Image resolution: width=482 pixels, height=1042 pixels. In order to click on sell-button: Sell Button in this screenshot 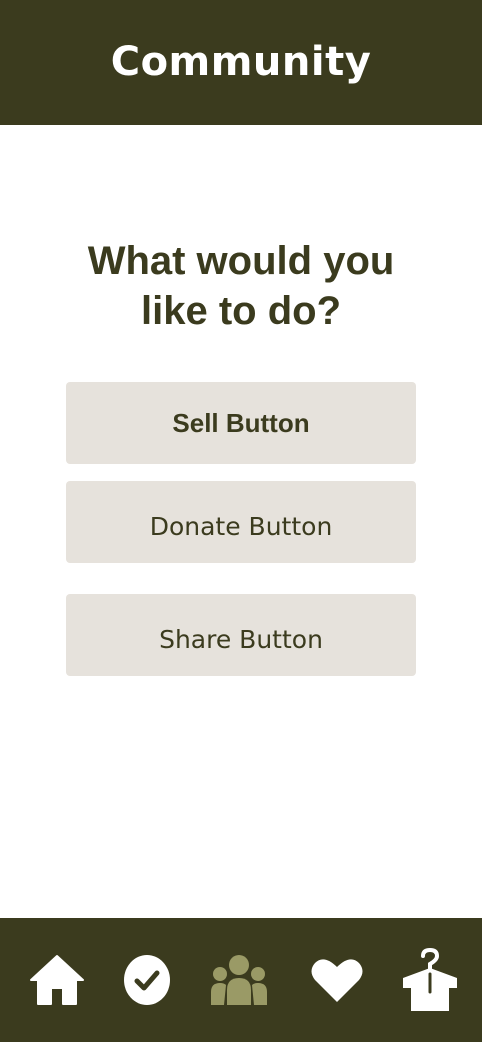, I will do `click(241, 423)`.